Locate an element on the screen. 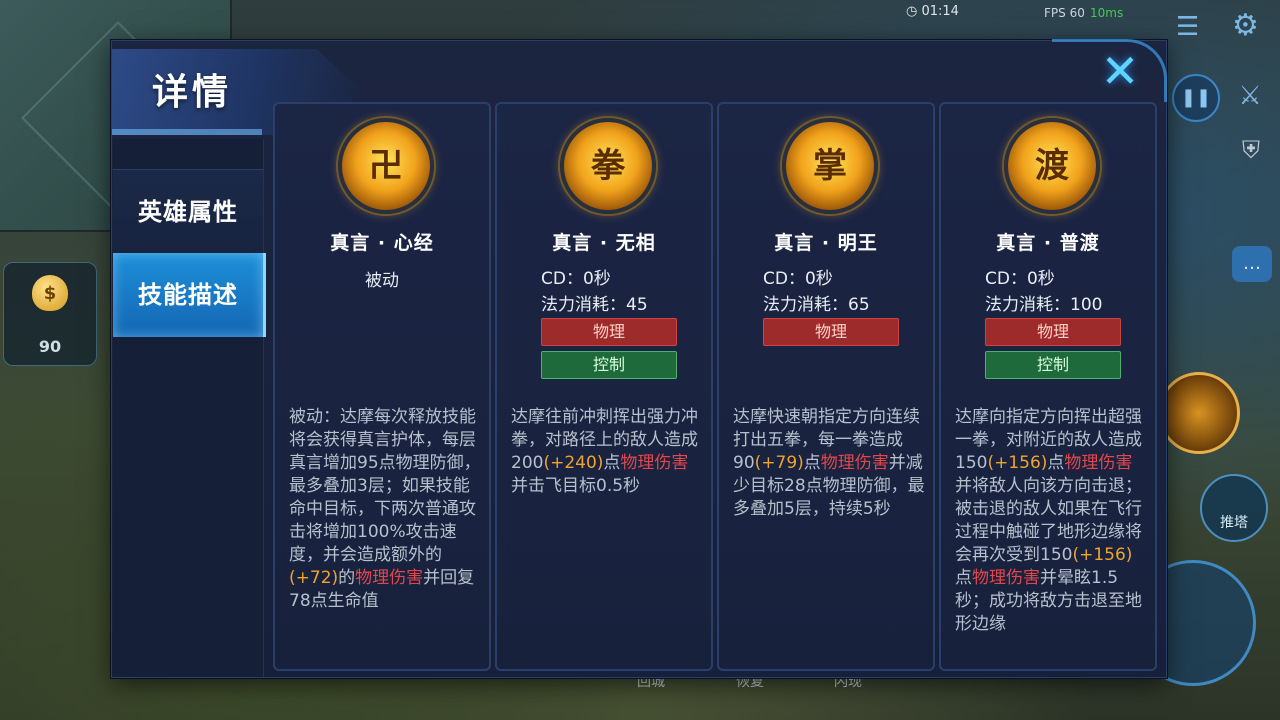 This screenshot has width=1280, height=720. skill-mana-cost: 法力消耗：45 is located at coordinates (594, 305).